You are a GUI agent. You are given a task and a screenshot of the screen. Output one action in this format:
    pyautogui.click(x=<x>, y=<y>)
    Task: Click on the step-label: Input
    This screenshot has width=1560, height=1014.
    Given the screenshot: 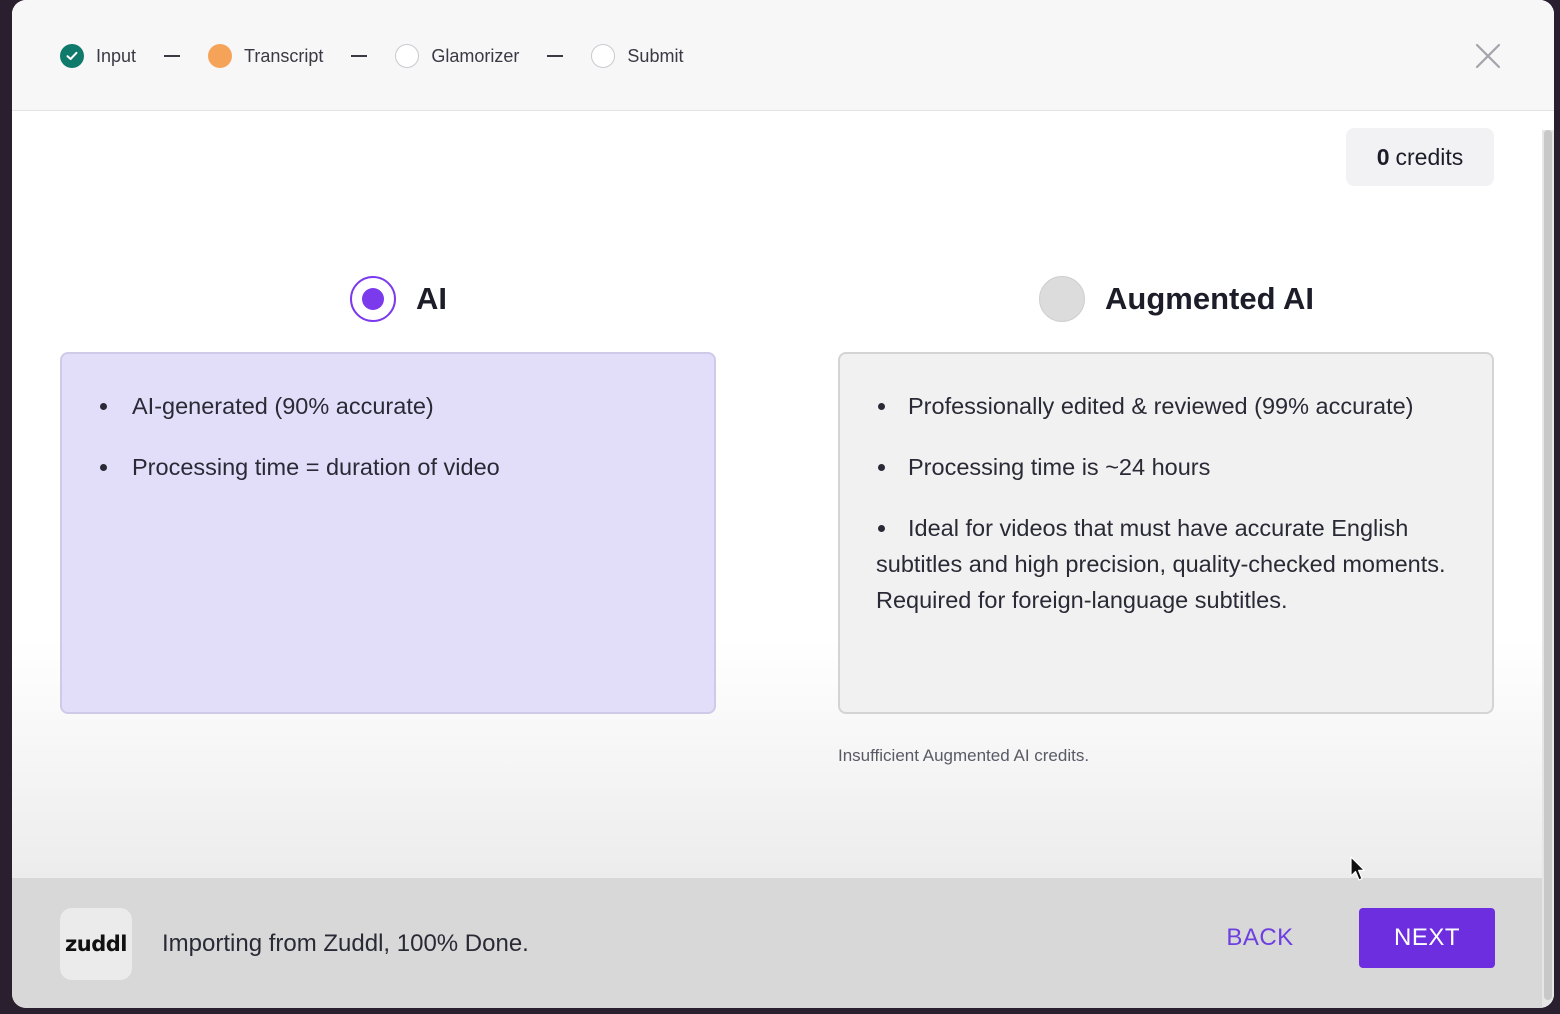 What is the action you would take?
    pyautogui.click(x=116, y=55)
    